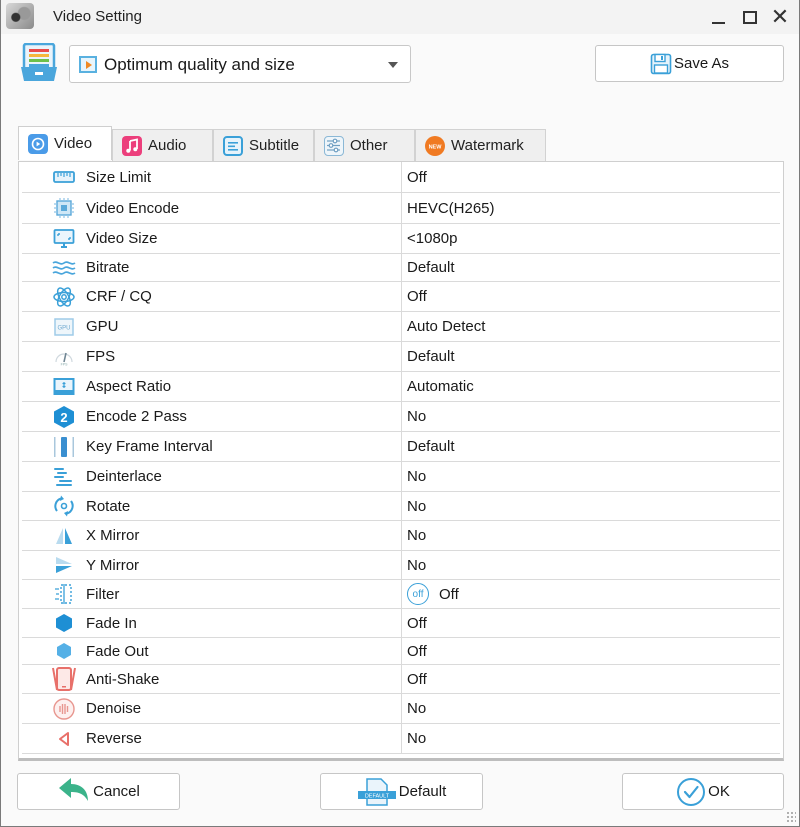  Describe the element at coordinates (212, 416) in the screenshot. I see `setting-name-cell: 2 Encode 2 Pass` at that location.